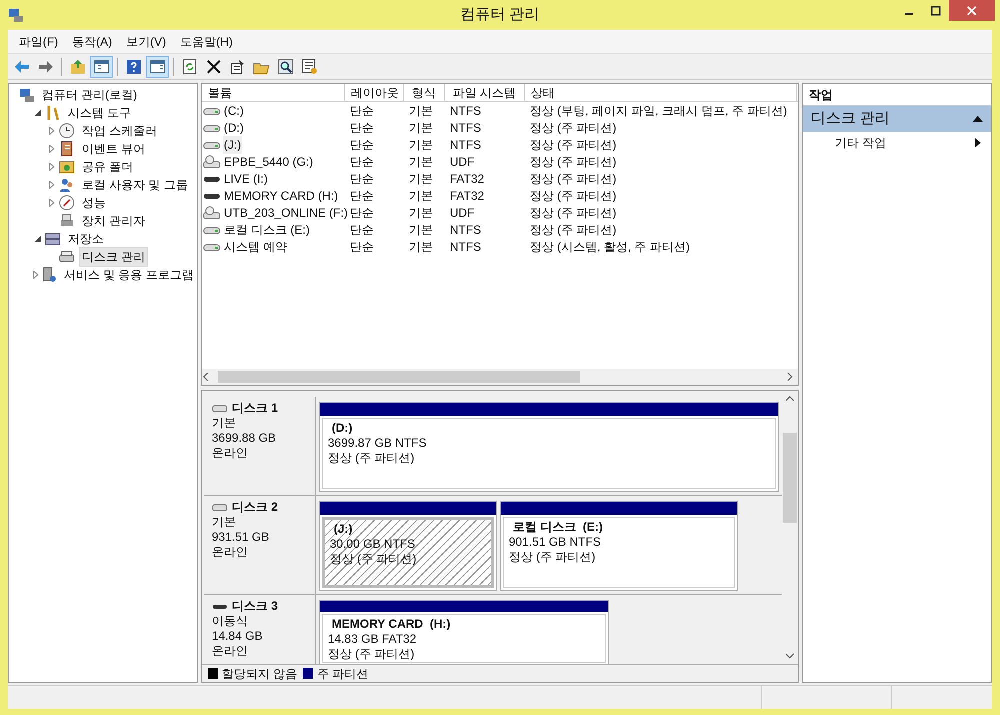 The image size is (1000, 715). I want to click on scroll-right-icon, so click(790, 377).